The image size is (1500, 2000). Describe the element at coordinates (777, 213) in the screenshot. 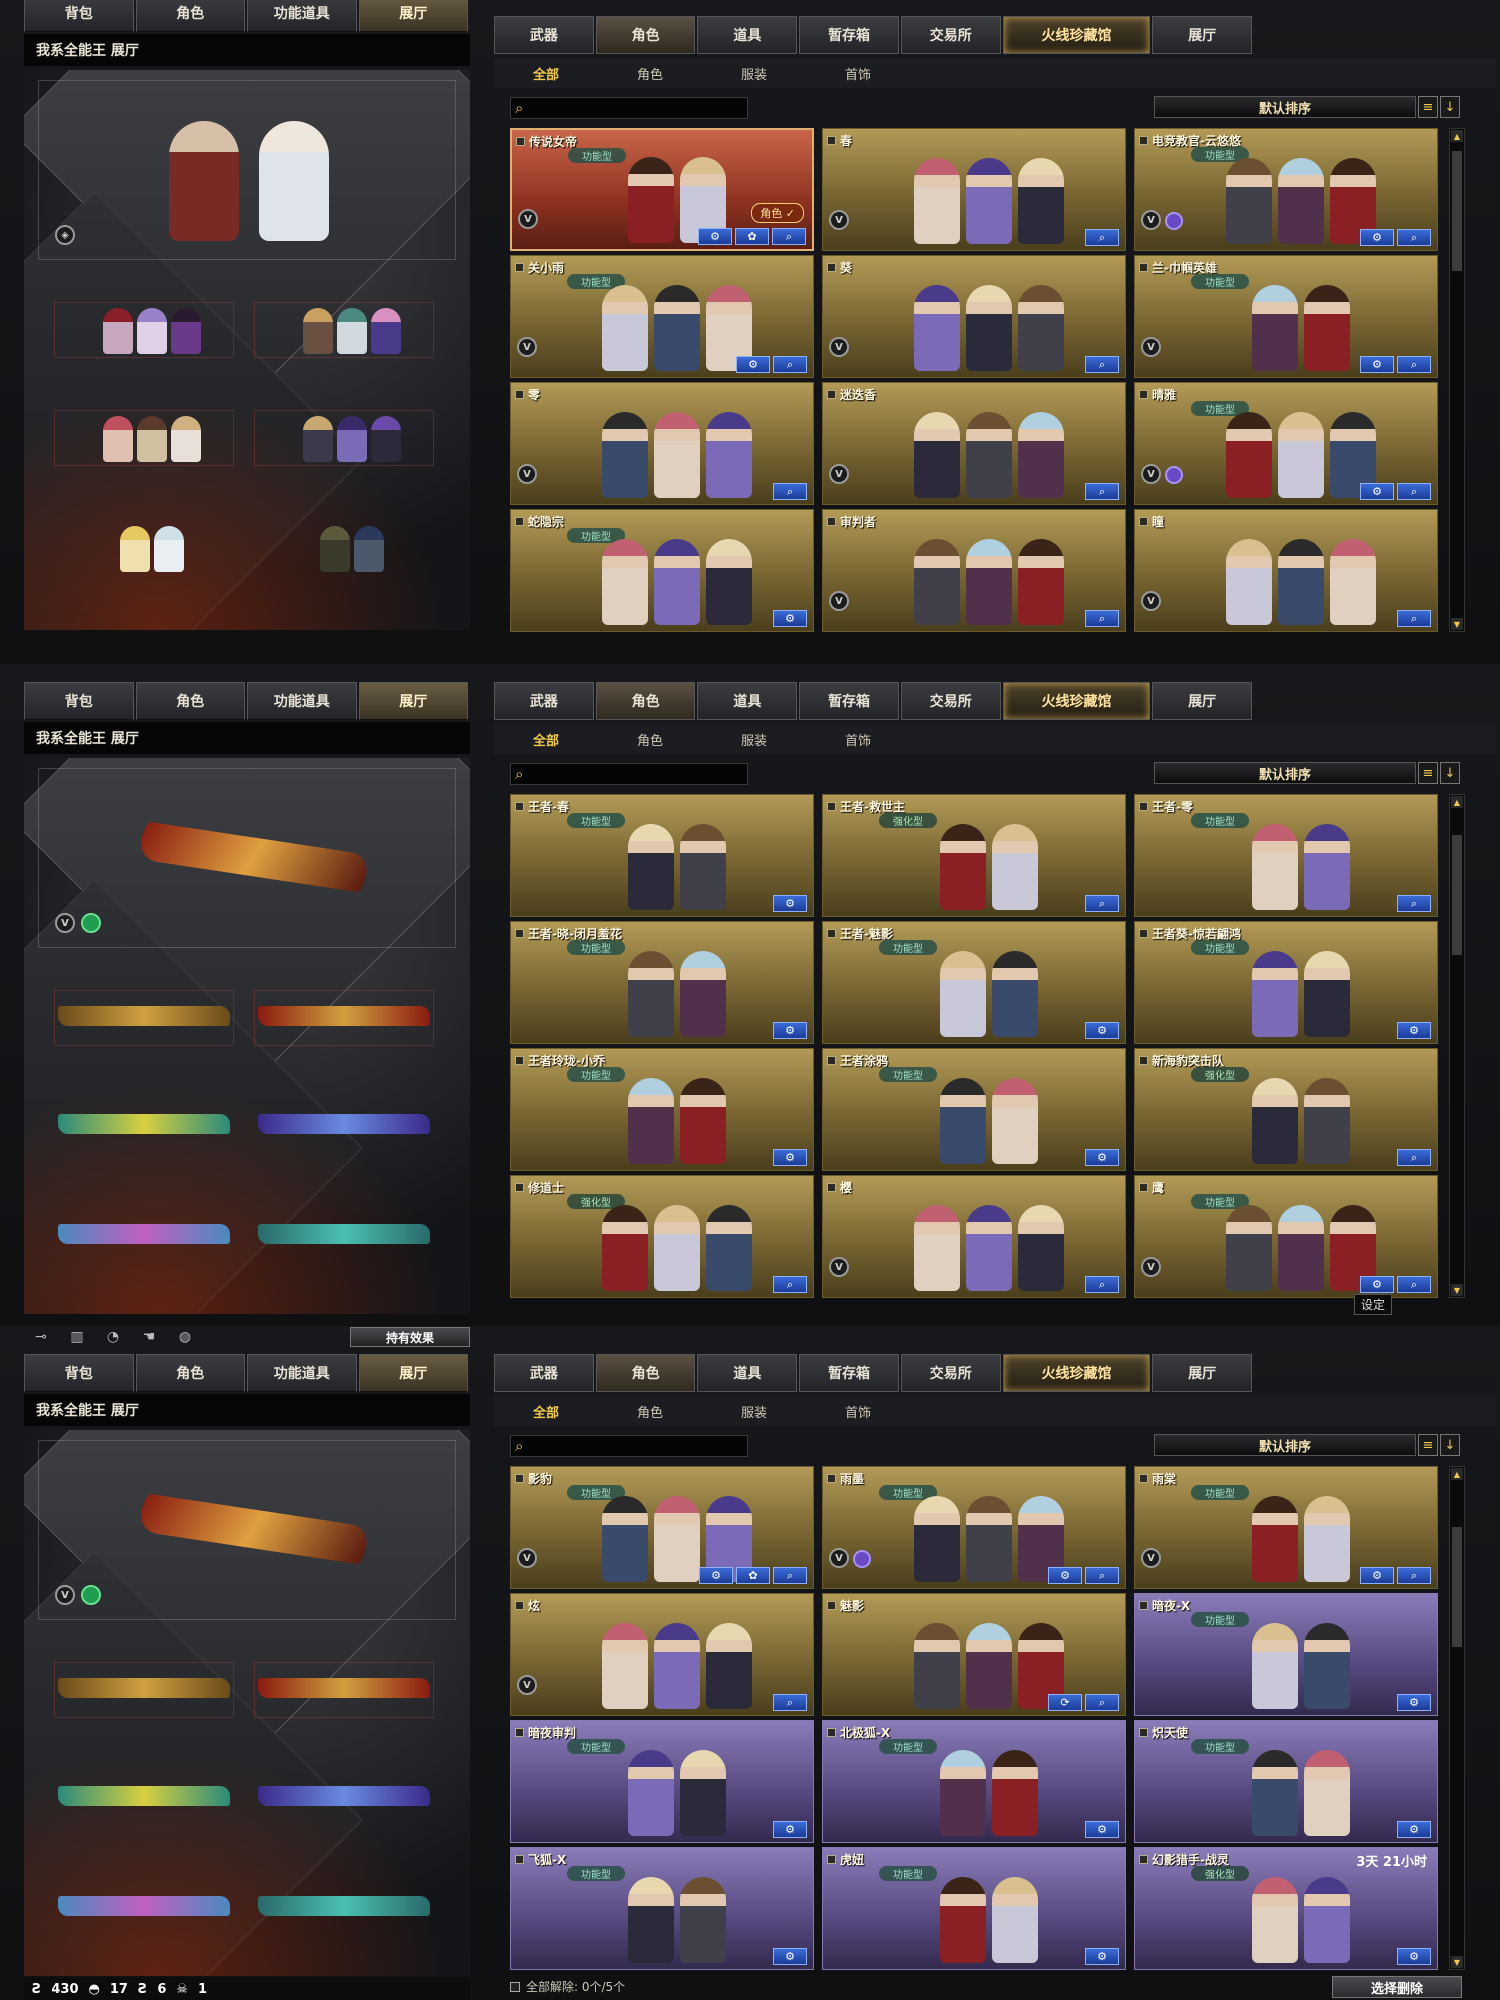

I see `role-equipped-badge: 角色 ✓` at that location.